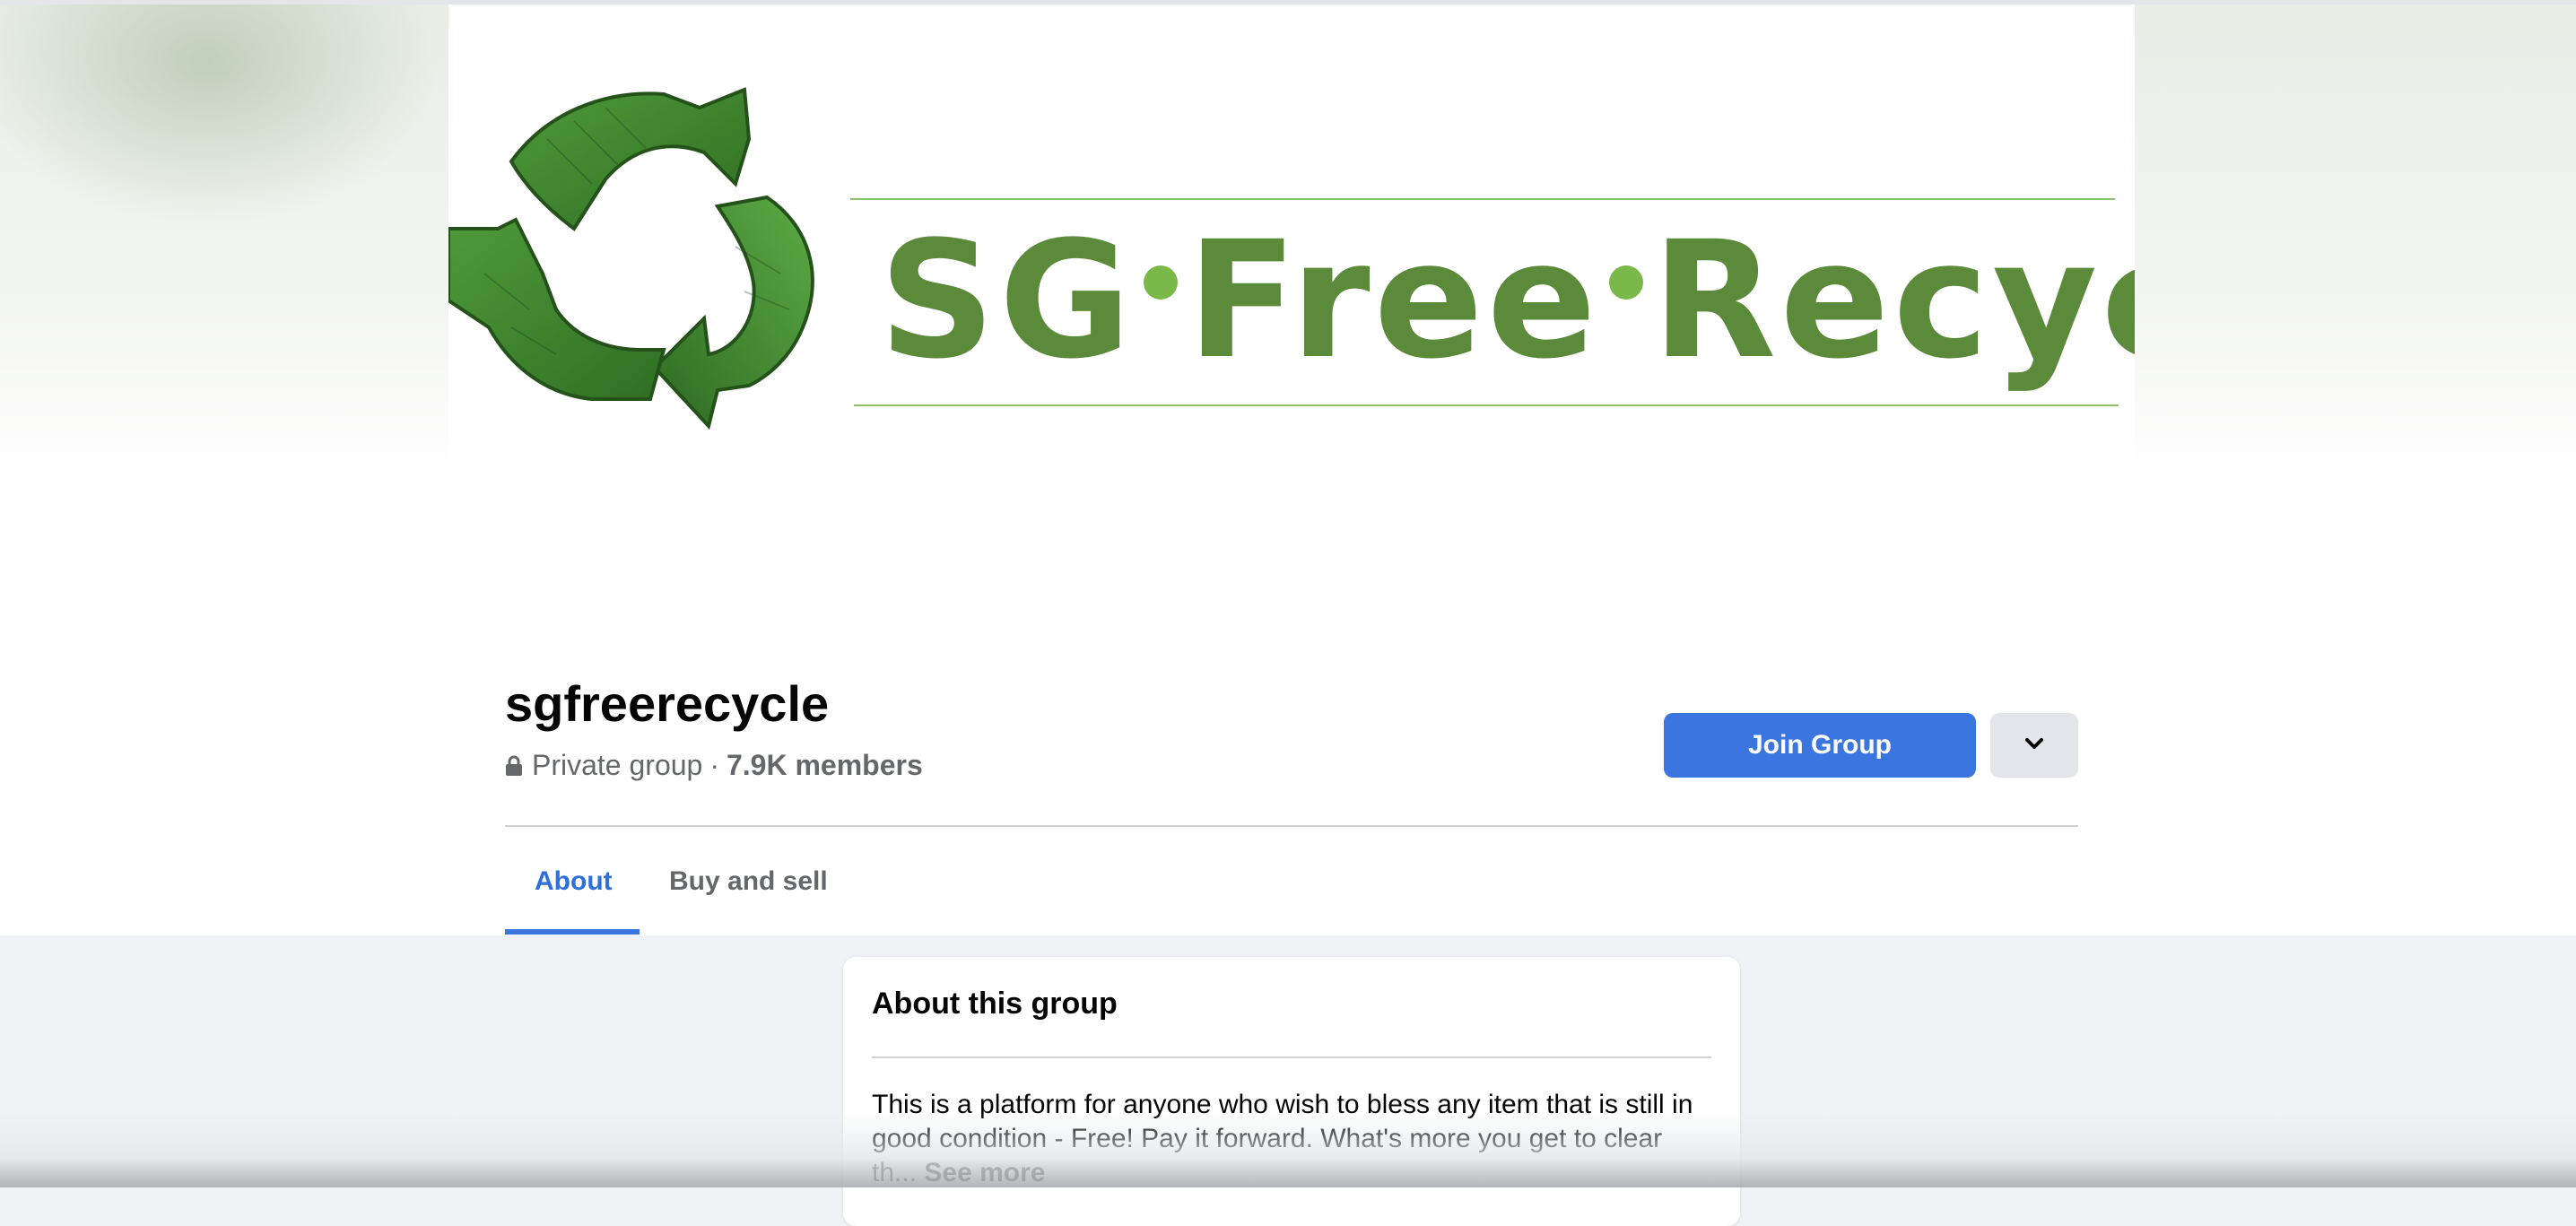  Describe the element at coordinates (1291, 1057) in the screenshot. I see `about-divider` at that location.